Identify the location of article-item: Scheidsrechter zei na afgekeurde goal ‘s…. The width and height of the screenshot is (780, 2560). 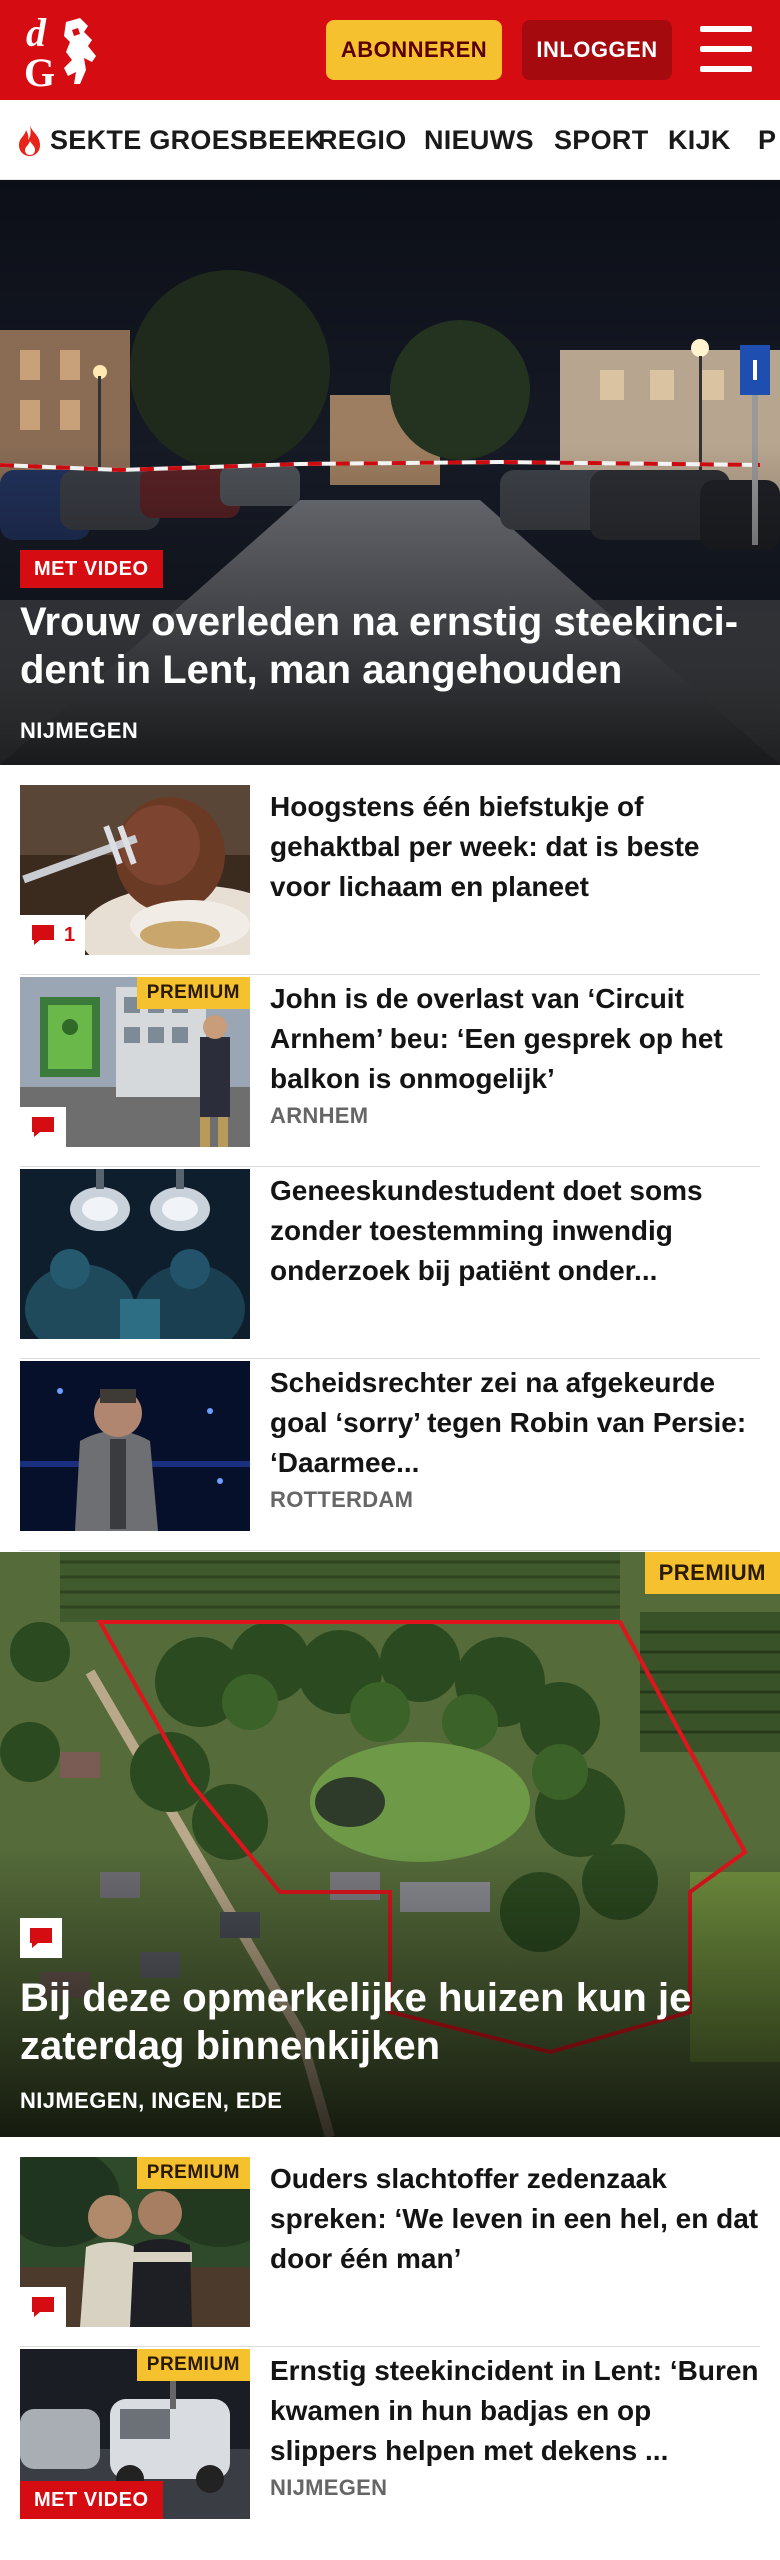
(390, 1456).